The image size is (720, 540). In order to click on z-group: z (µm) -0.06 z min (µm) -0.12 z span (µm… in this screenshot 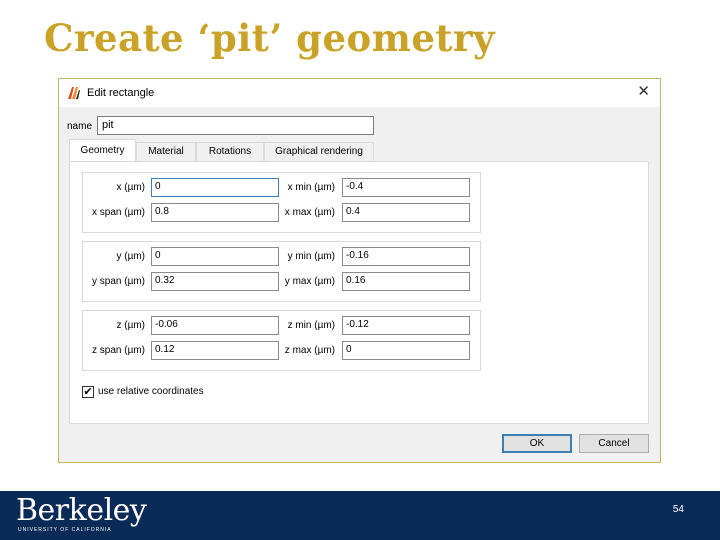, I will do `click(281, 340)`.